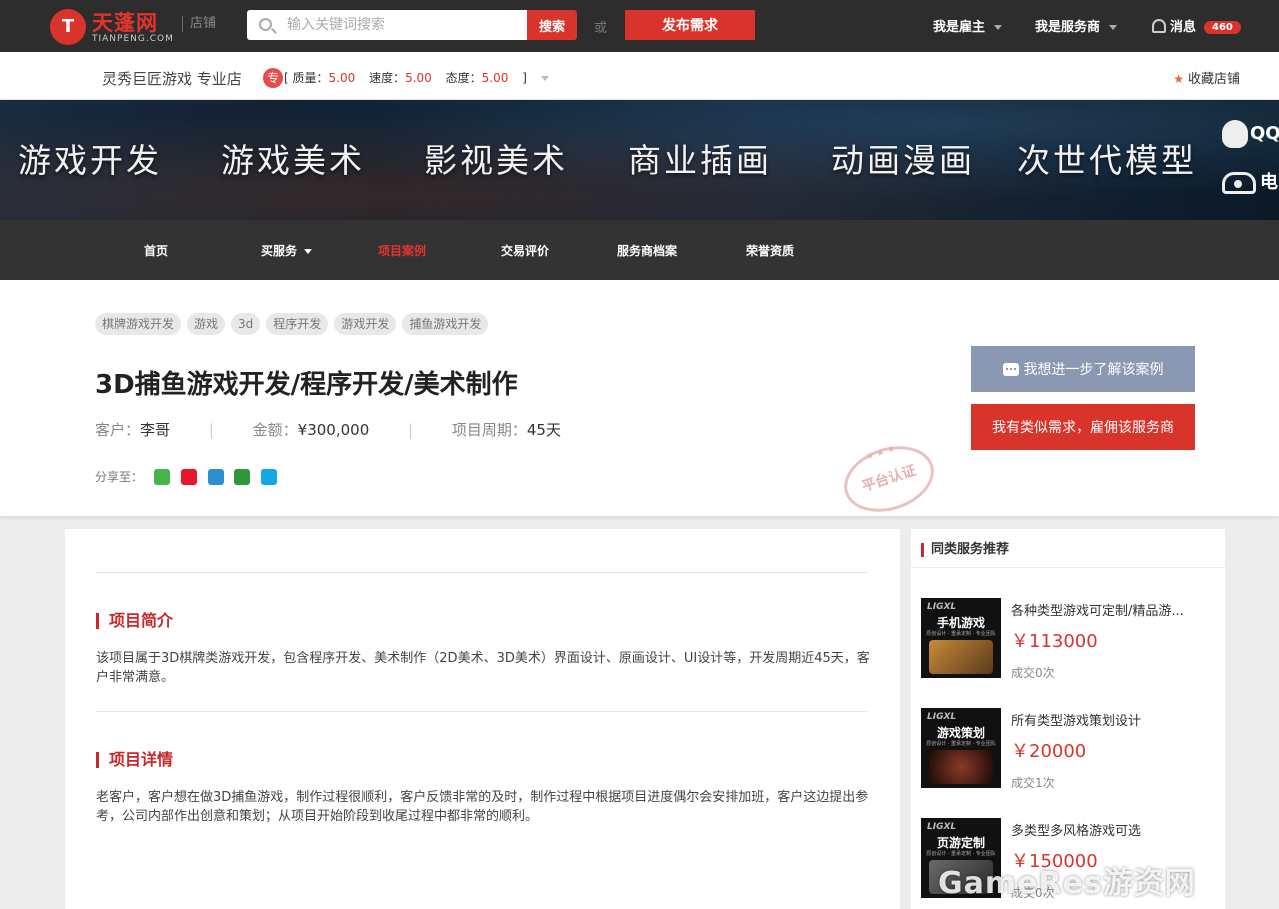  I want to click on period-label: 项目周期：, so click(489, 430).